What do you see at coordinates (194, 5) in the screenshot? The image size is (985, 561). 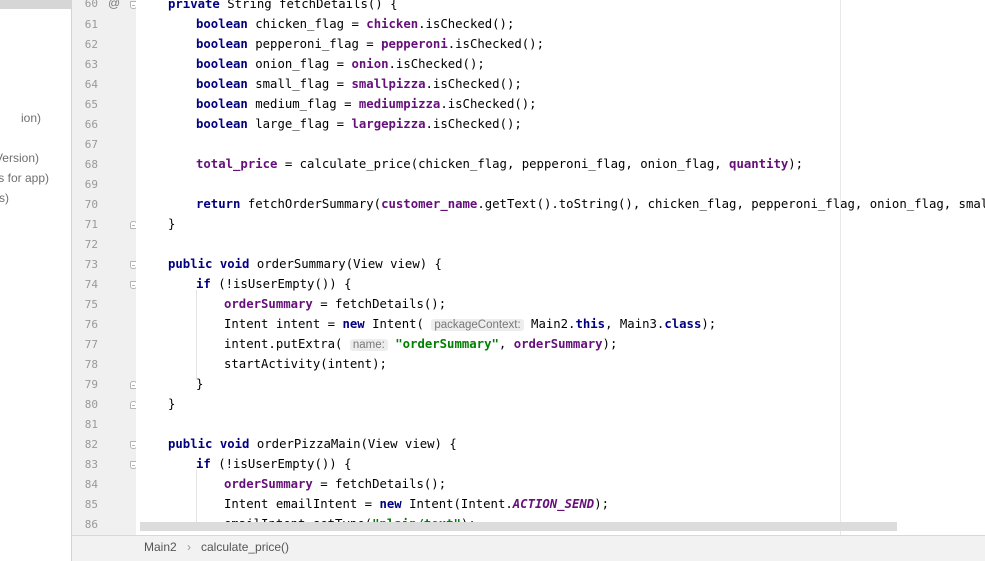 I see `code-token: private` at bounding box center [194, 5].